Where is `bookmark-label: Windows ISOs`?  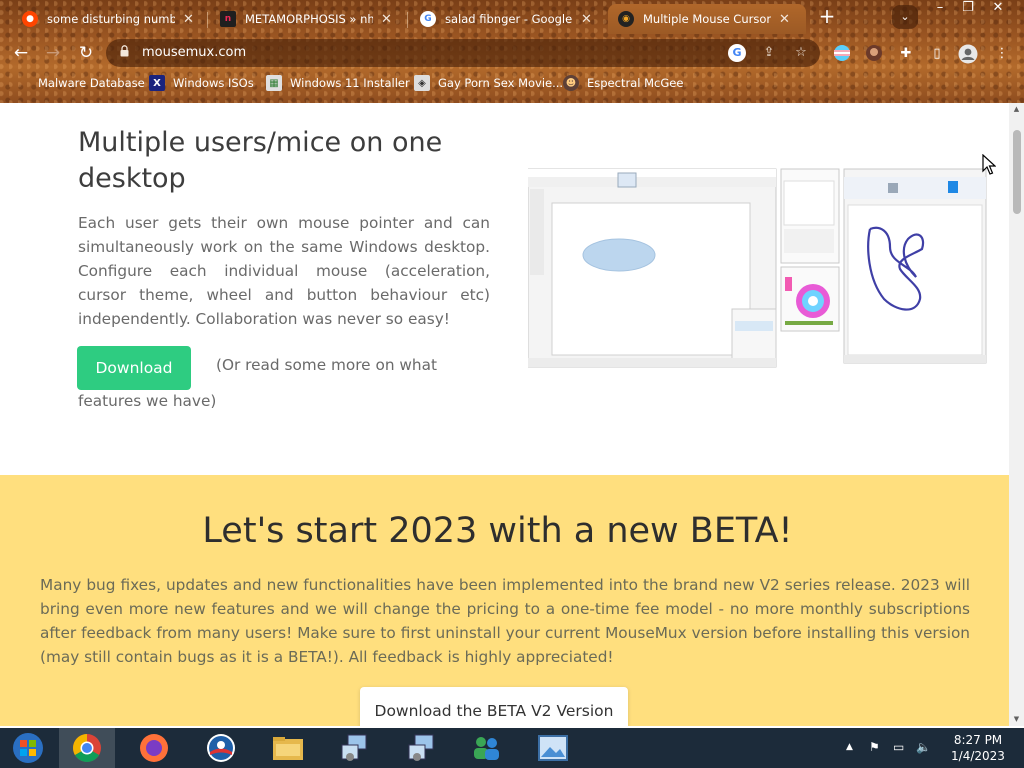
bookmark-label: Windows ISOs is located at coordinates (213, 83).